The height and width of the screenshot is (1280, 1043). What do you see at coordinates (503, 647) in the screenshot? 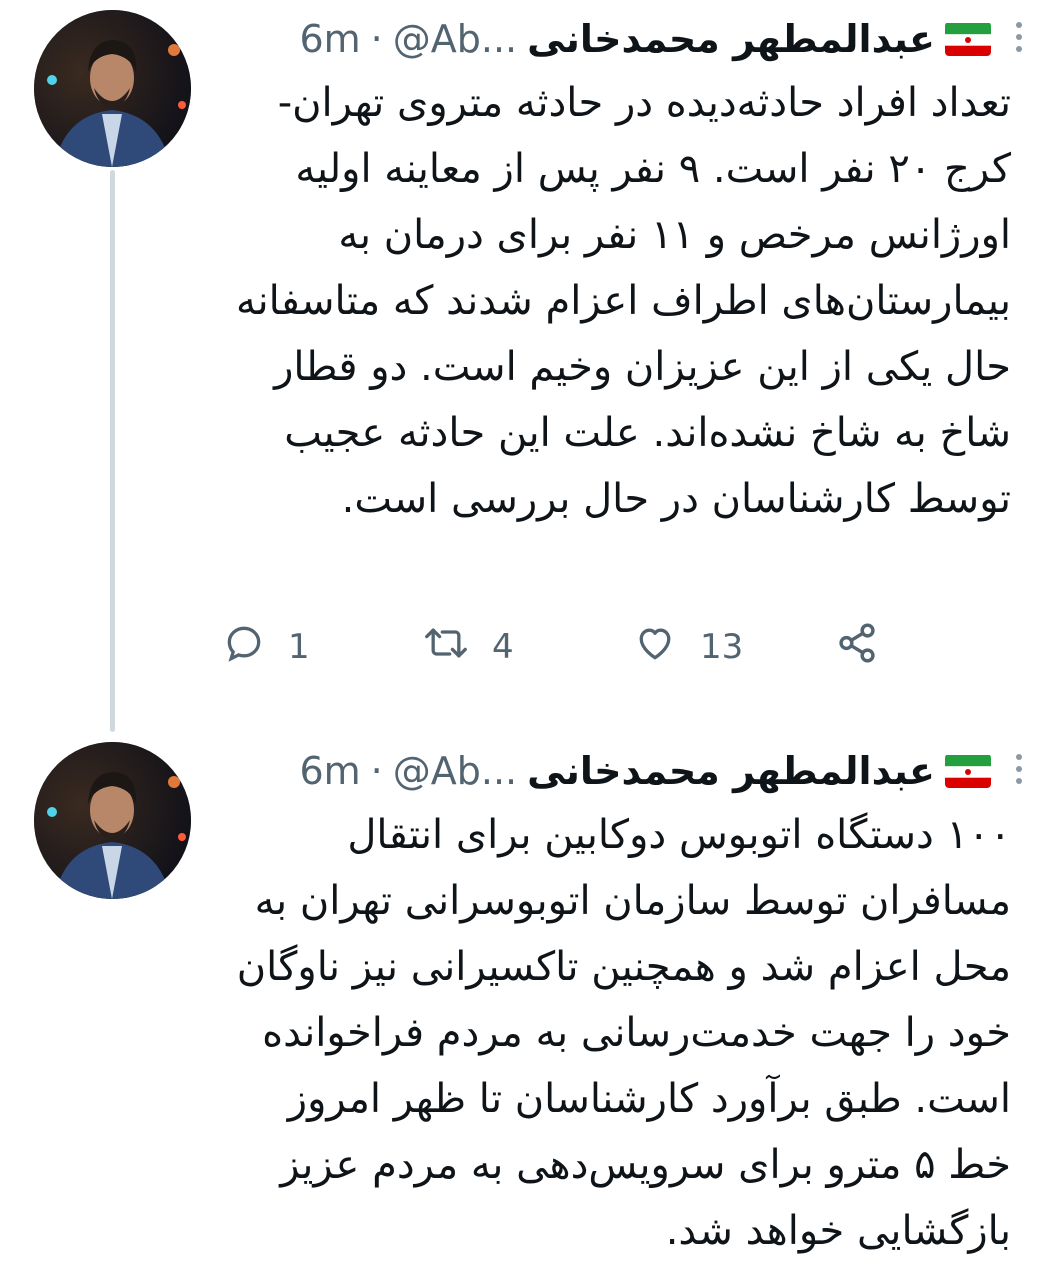
I see `retweet-count: 4` at bounding box center [503, 647].